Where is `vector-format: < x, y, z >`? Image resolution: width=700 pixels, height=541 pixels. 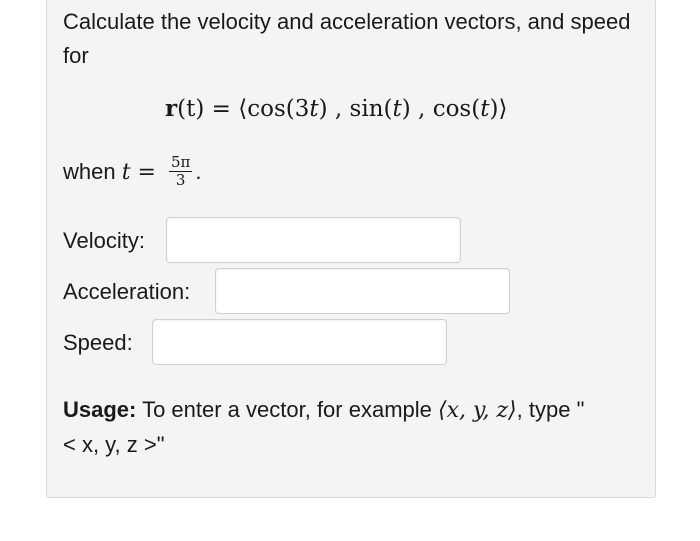 vector-format: < x, y, z > is located at coordinates (110, 444).